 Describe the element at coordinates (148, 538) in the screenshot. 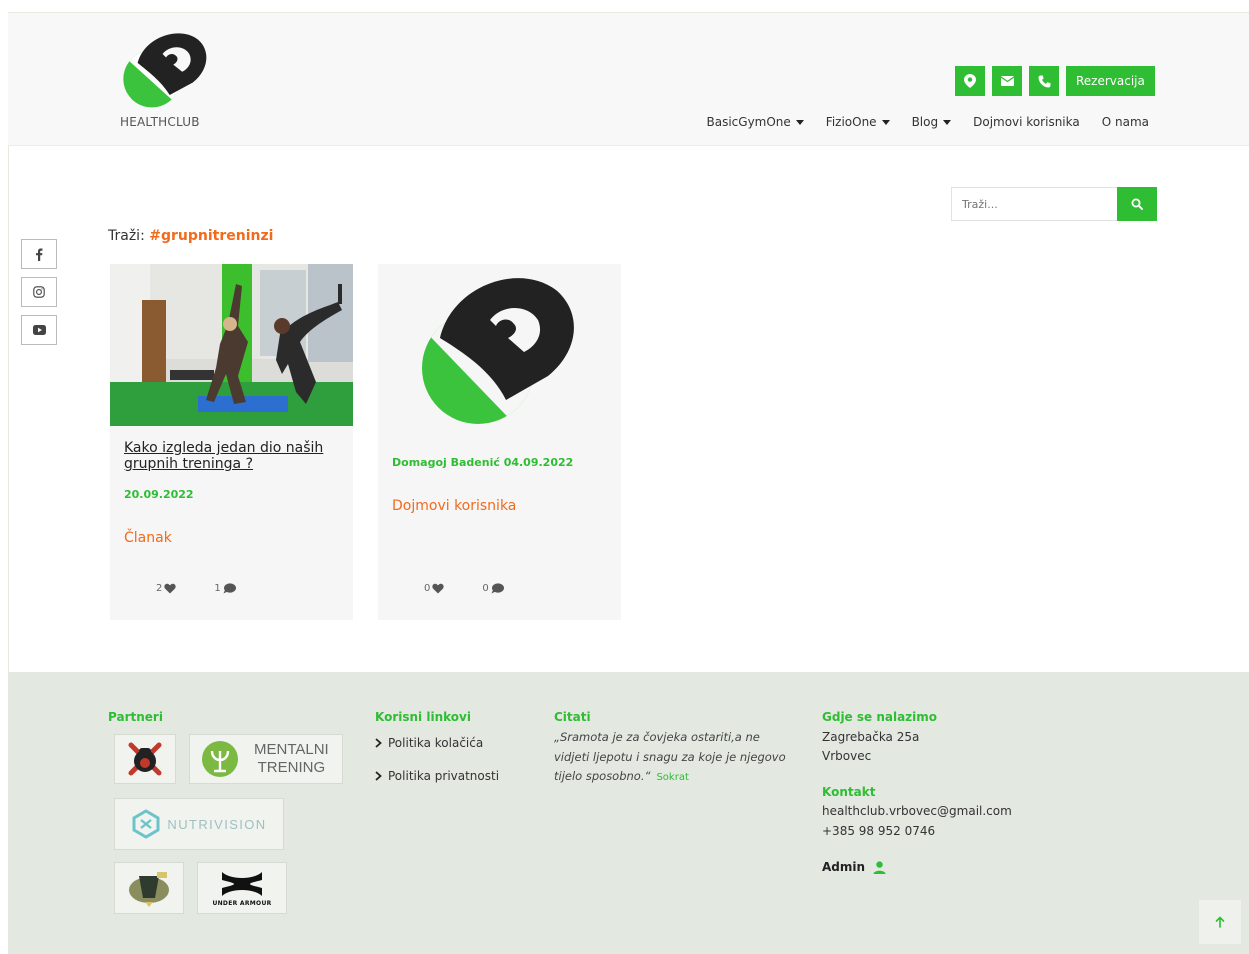

I see `post-category: Članak` at that location.